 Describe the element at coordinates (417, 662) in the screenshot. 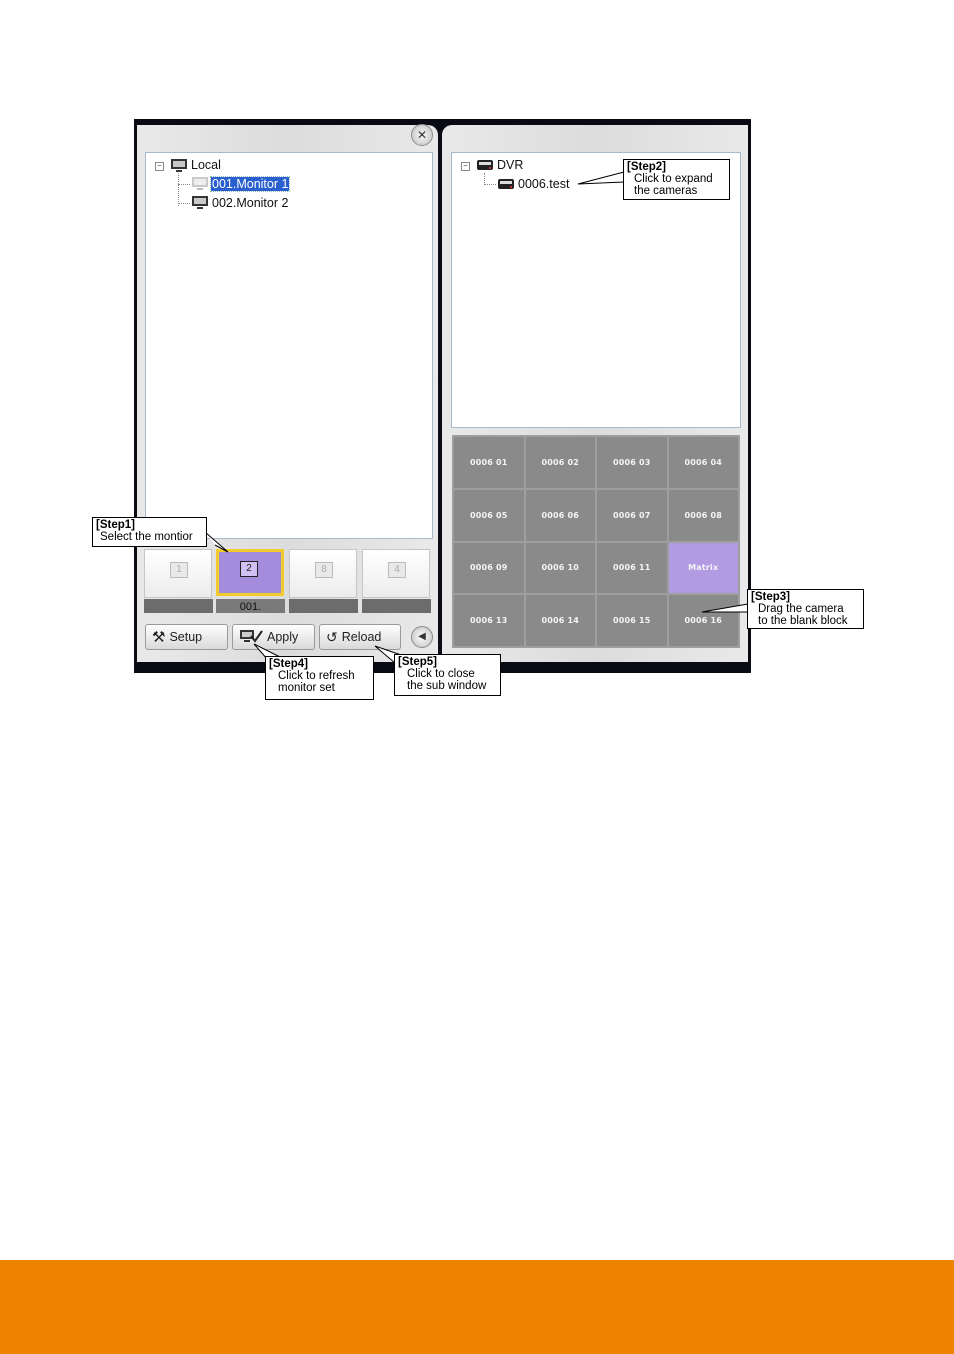

I see `step5-title: [Step5]` at that location.